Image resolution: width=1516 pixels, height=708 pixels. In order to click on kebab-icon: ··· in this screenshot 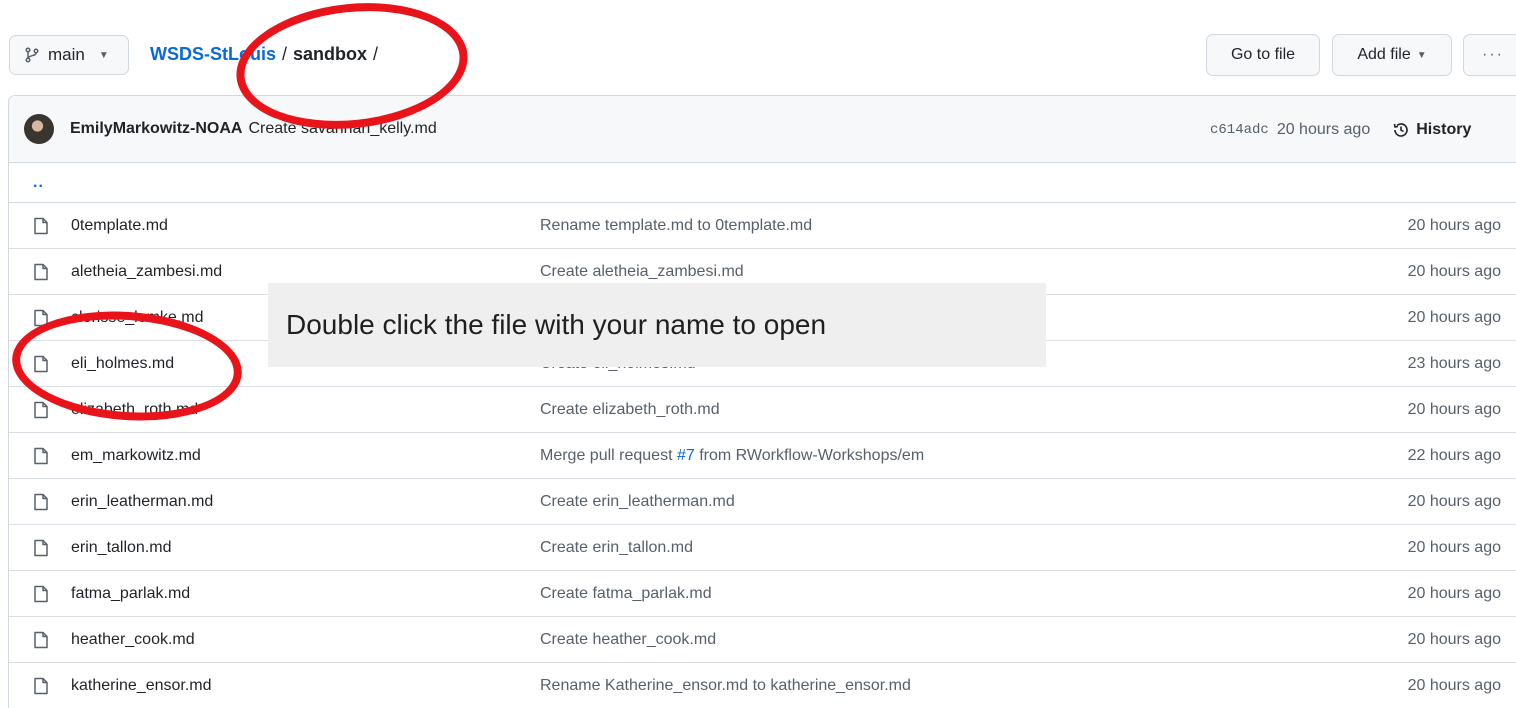, I will do `click(1493, 54)`.